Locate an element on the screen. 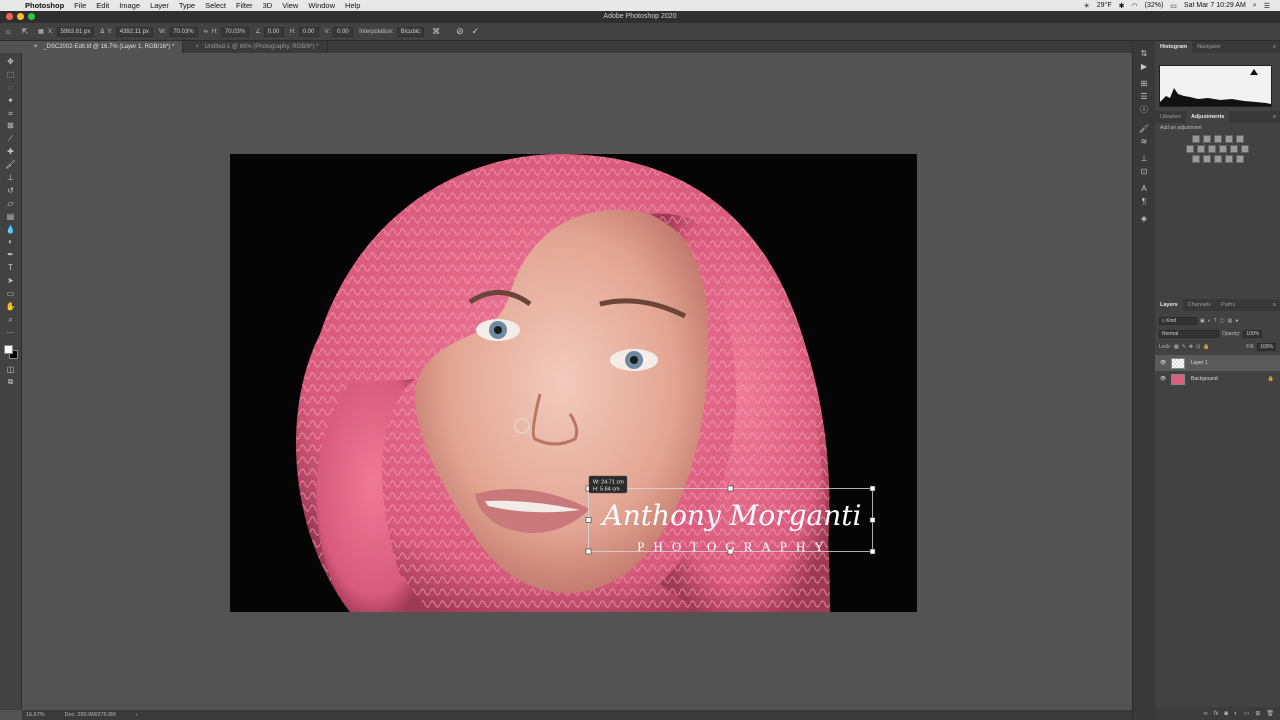 This screenshot has width=1280, height=720. new-adjustment-icon: ◐ is located at coordinates (1236, 714).